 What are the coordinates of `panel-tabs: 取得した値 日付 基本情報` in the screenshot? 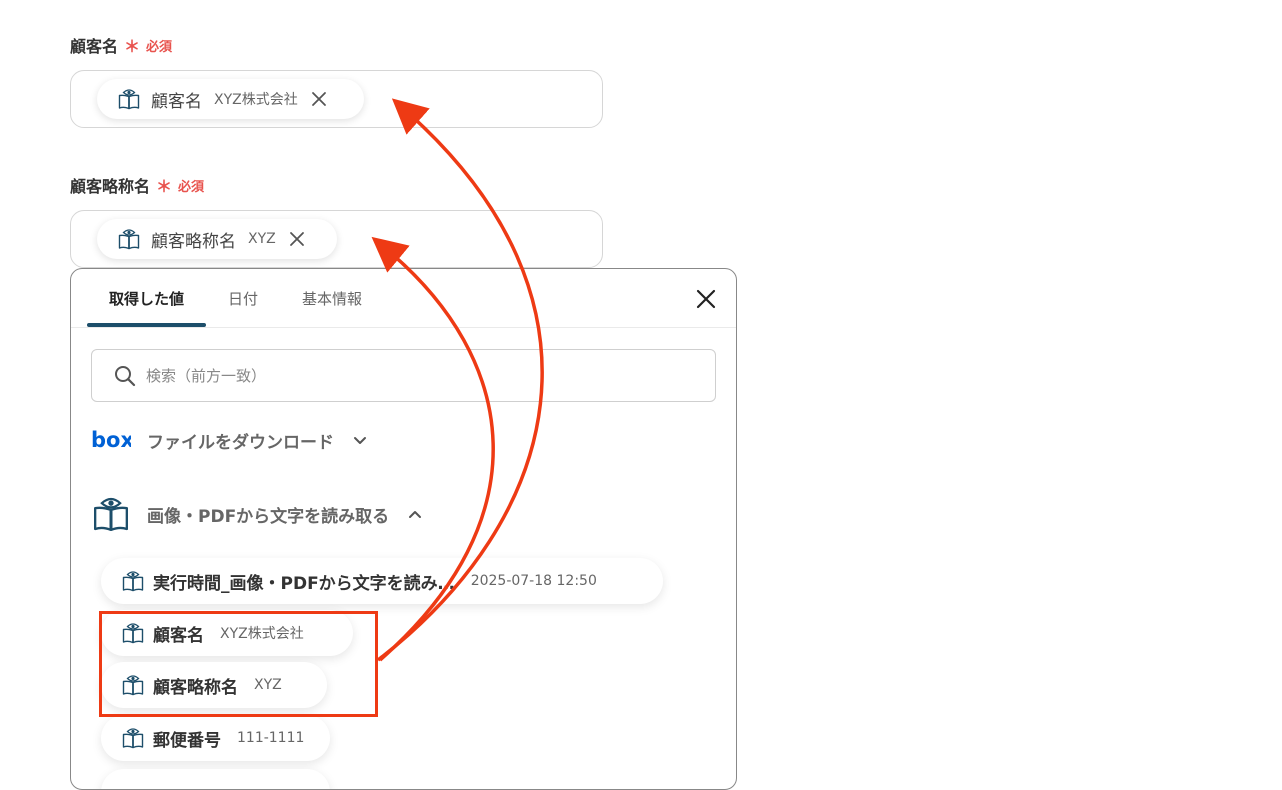 It's located at (235, 298).